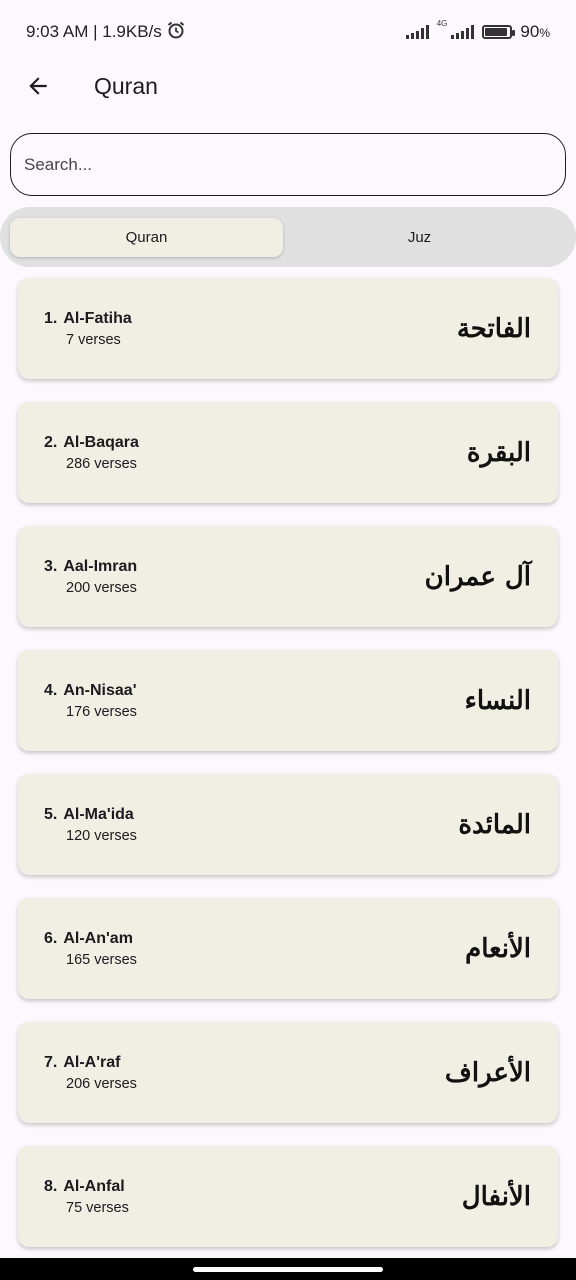 This screenshot has height=1280, width=576. Describe the element at coordinates (93, 339) in the screenshot. I see `surah-verses: 7 verses` at that location.